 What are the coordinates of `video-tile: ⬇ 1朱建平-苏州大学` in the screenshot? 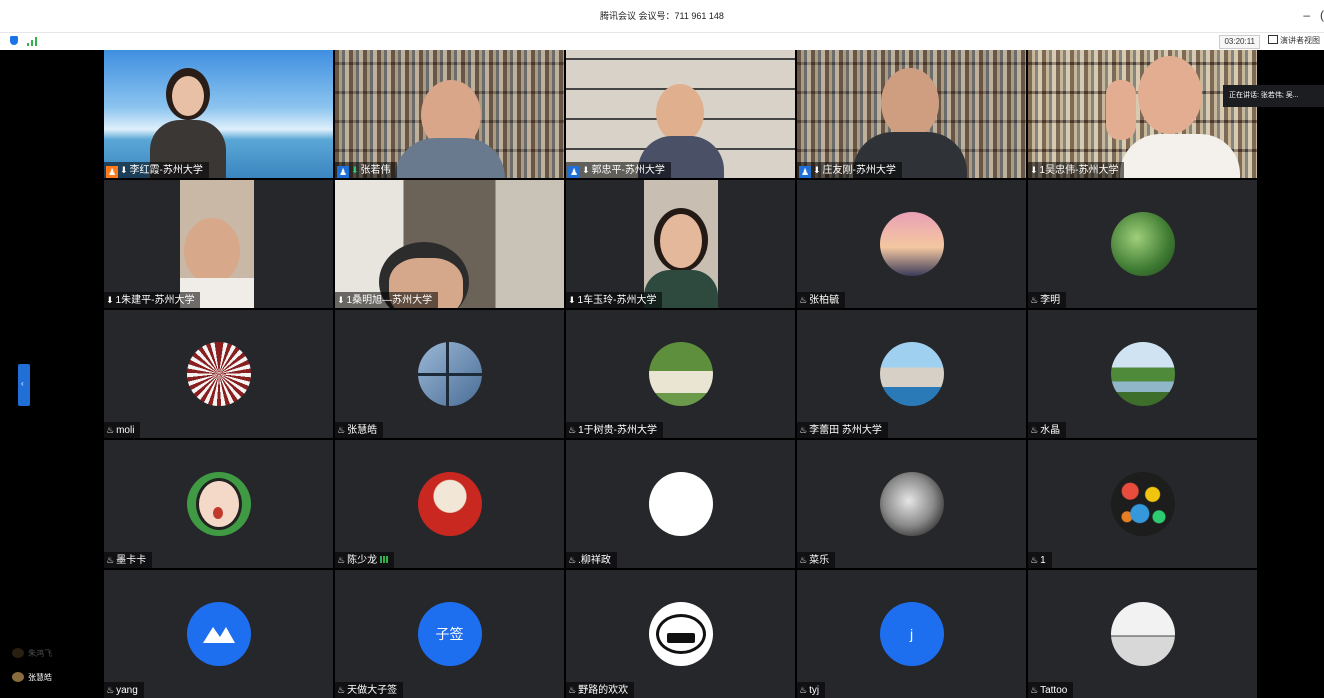 It's located at (218, 244).